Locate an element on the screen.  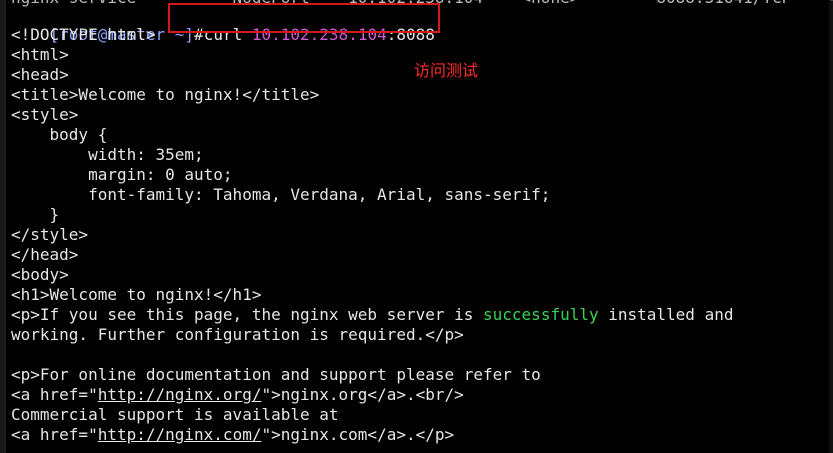
url-link: http://nginx.org/ is located at coordinates (180, 394).